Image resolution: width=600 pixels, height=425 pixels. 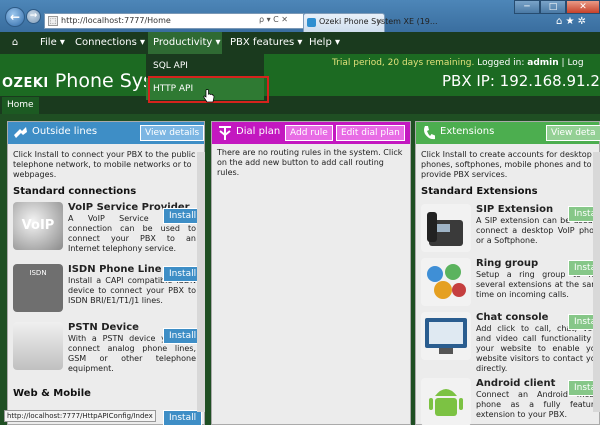 I want to click on extensions-title: Extensions, so click(x=467, y=131).